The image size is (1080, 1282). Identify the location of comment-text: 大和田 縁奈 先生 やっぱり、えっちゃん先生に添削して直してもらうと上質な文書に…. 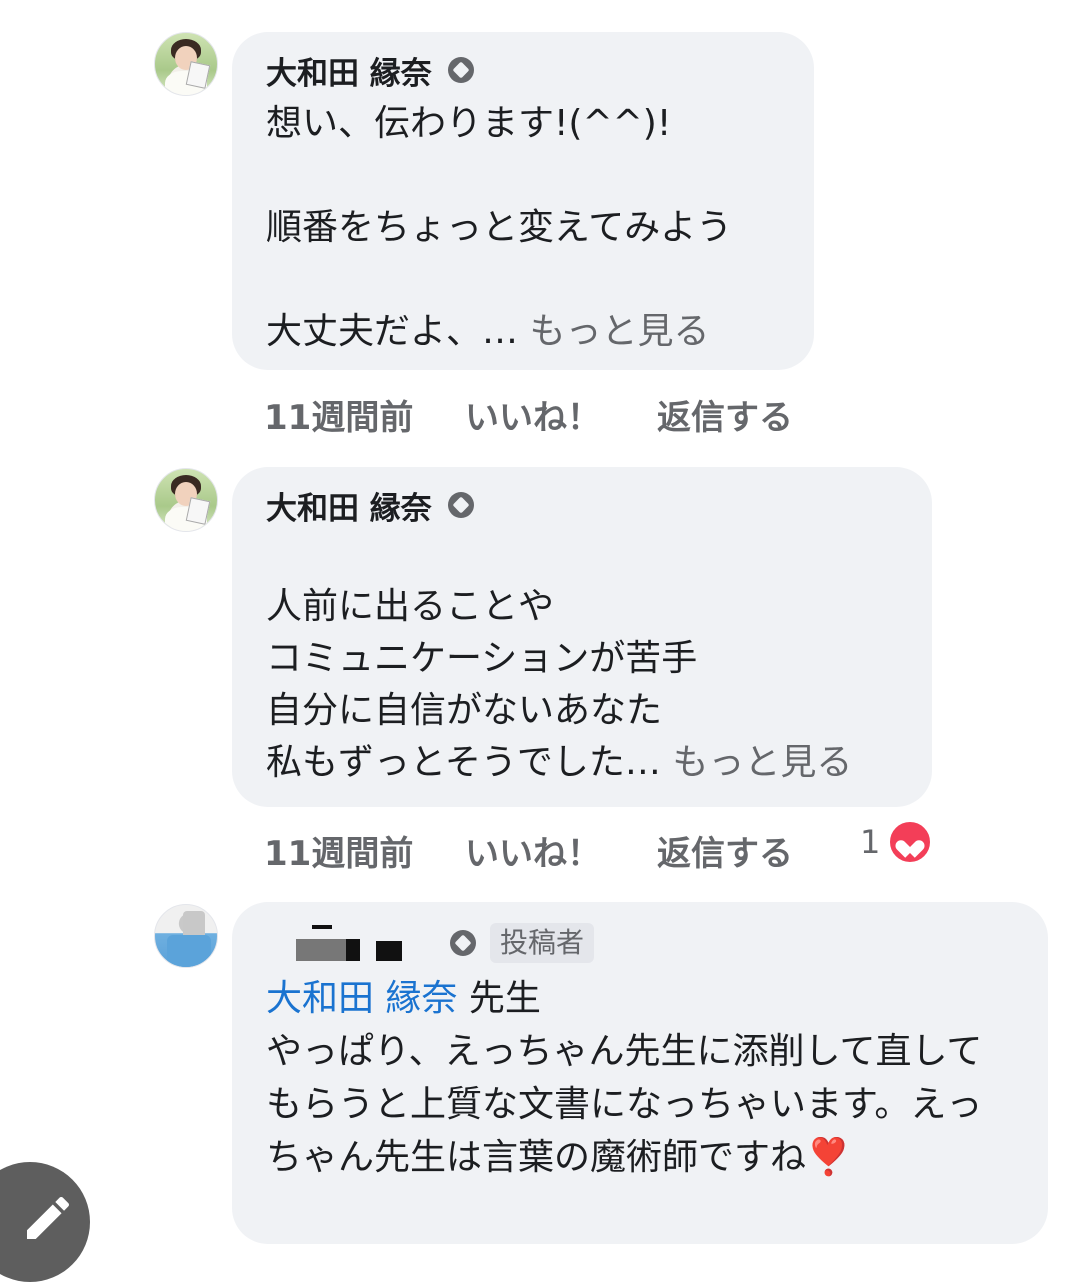
(640, 1078).